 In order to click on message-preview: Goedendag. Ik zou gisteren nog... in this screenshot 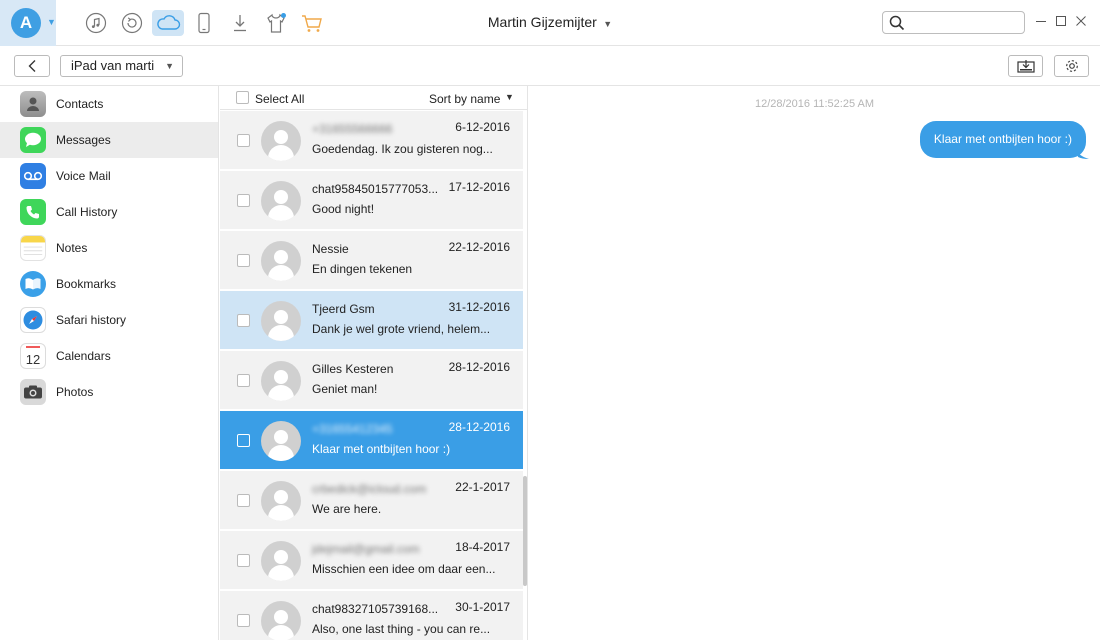, I will do `click(402, 149)`.